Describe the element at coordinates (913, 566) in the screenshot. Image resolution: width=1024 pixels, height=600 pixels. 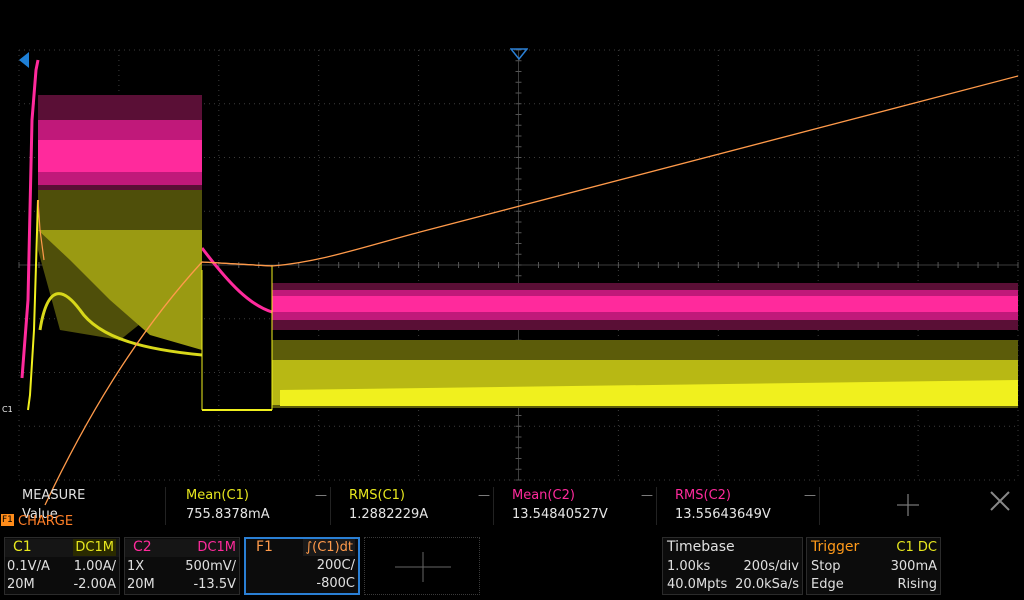
I see `trigger-level: 300mA` at that location.